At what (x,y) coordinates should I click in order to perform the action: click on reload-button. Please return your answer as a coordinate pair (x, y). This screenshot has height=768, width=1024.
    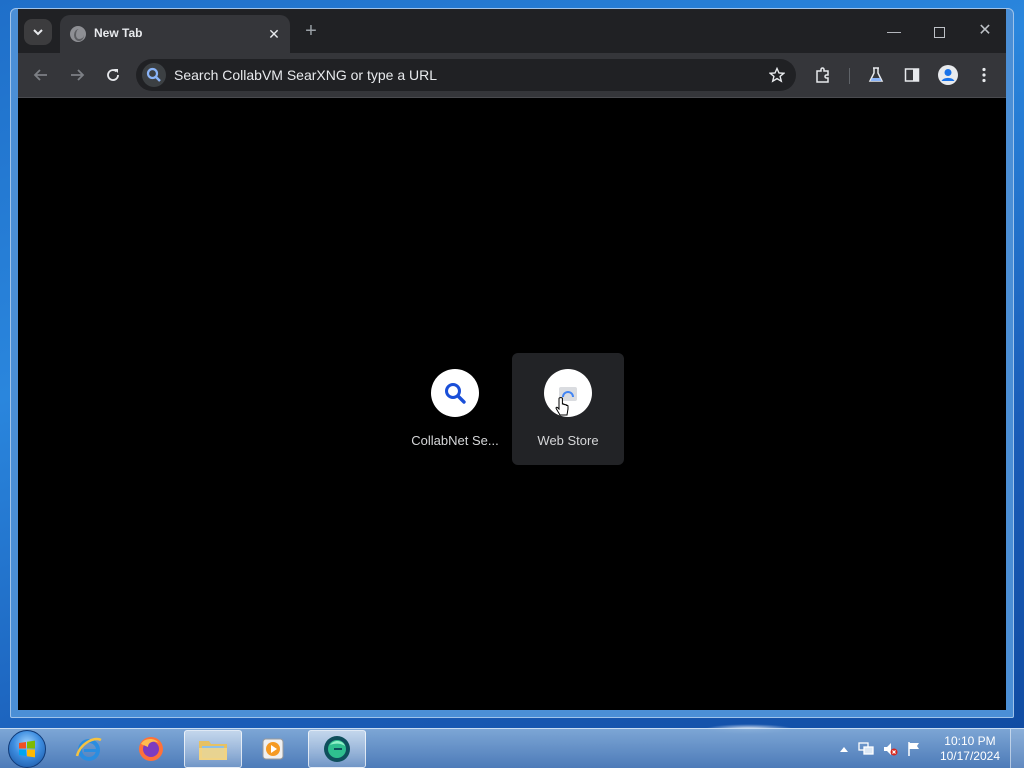
    Looking at the image, I should click on (113, 75).